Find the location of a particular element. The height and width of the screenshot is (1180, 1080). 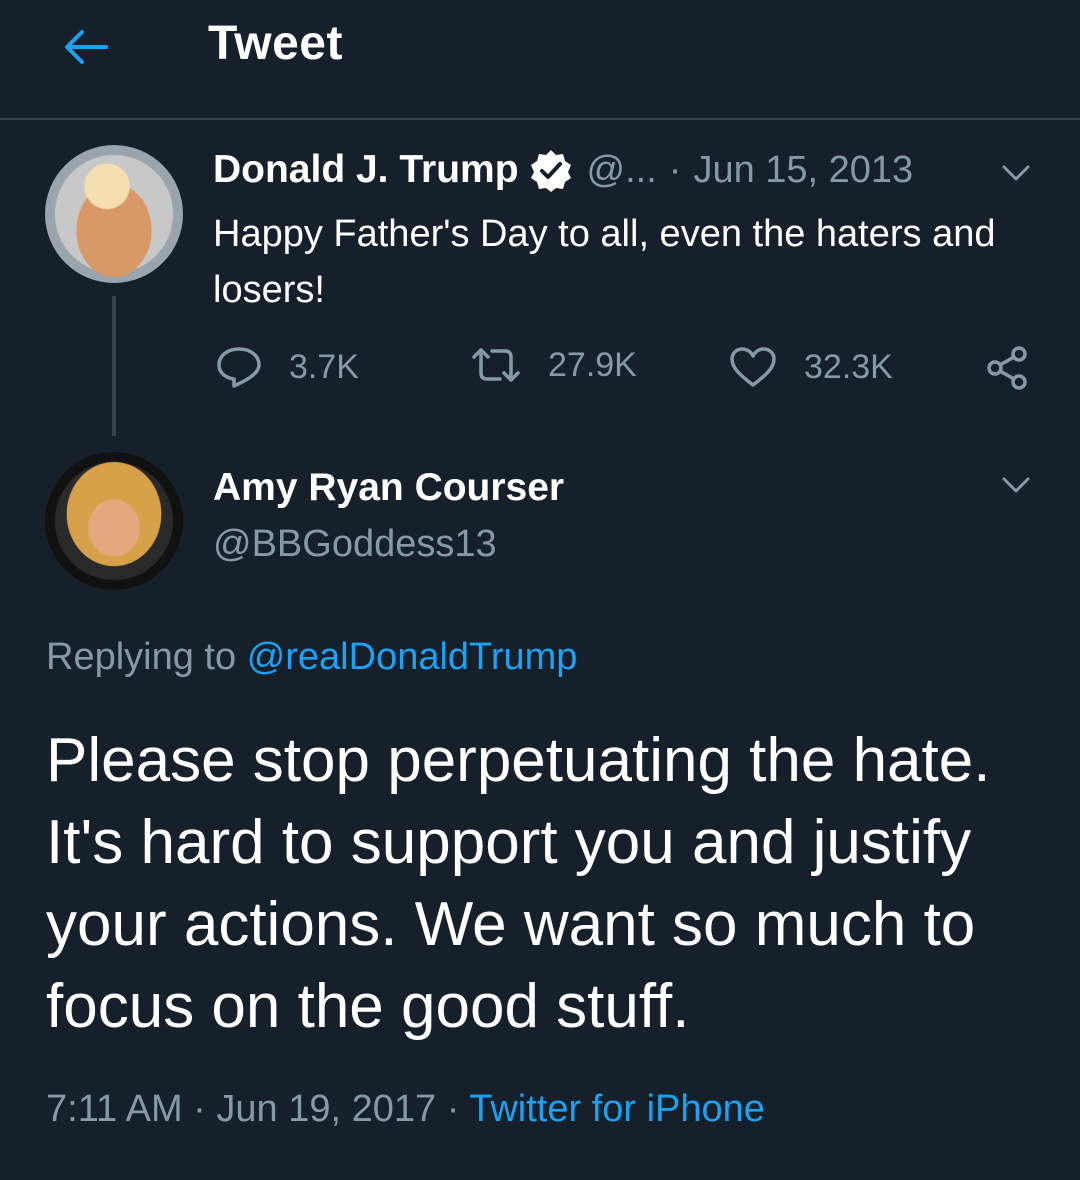

arrow-left-icon is located at coordinates (86, 47).